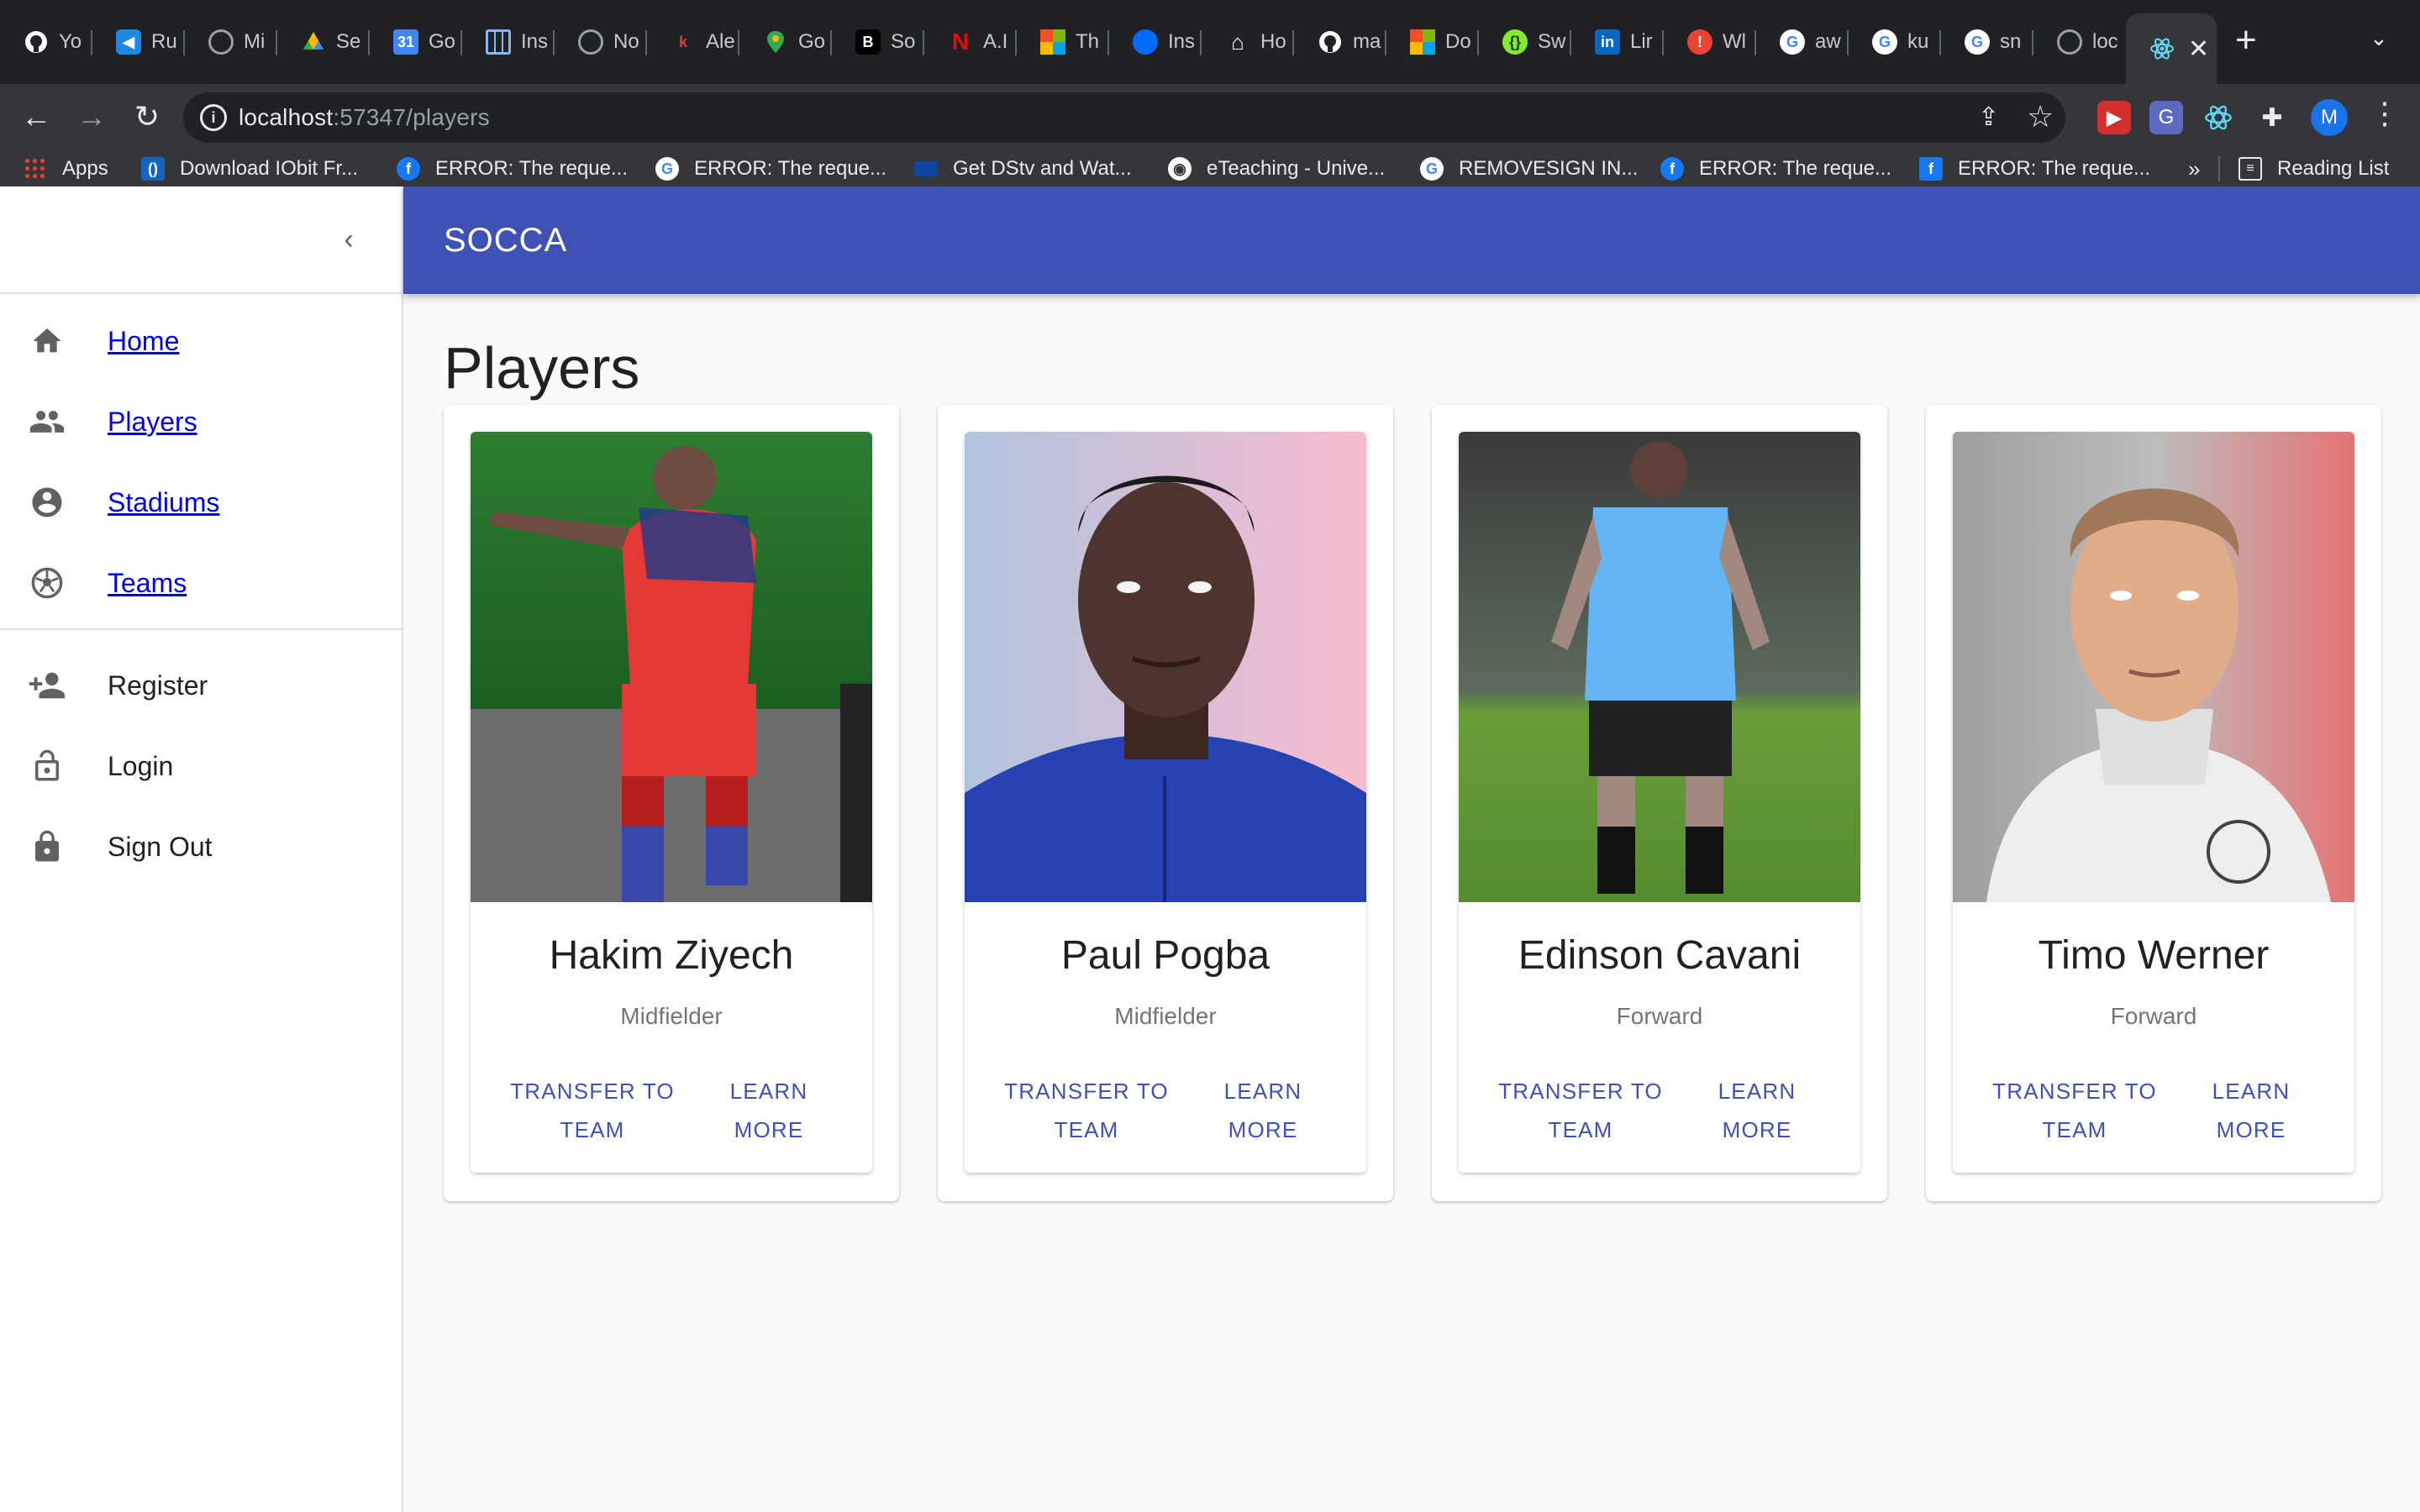 This screenshot has height=1512, width=2420. Describe the element at coordinates (201, 341) in the screenshot. I see `nav-item-home: Home` at that location.